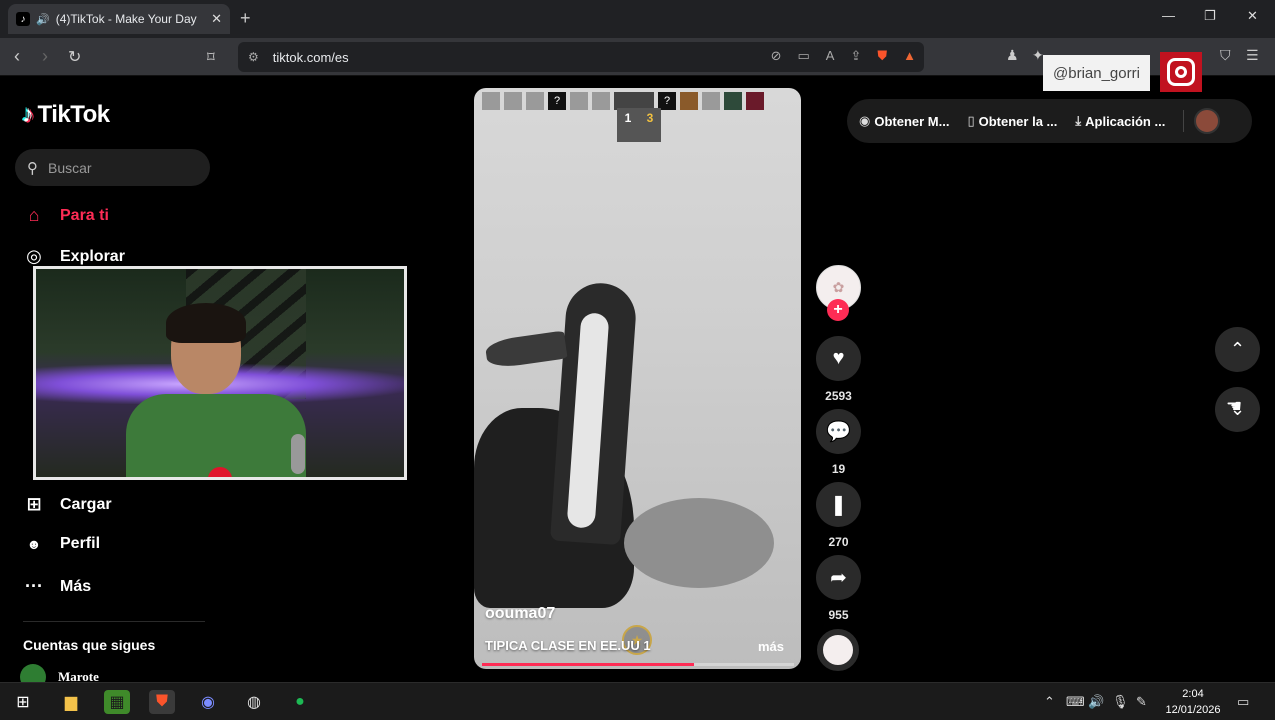  Describe the element at coordinates (300, 702) in the screenshot. I see `spotify-icon: ●` at that location.